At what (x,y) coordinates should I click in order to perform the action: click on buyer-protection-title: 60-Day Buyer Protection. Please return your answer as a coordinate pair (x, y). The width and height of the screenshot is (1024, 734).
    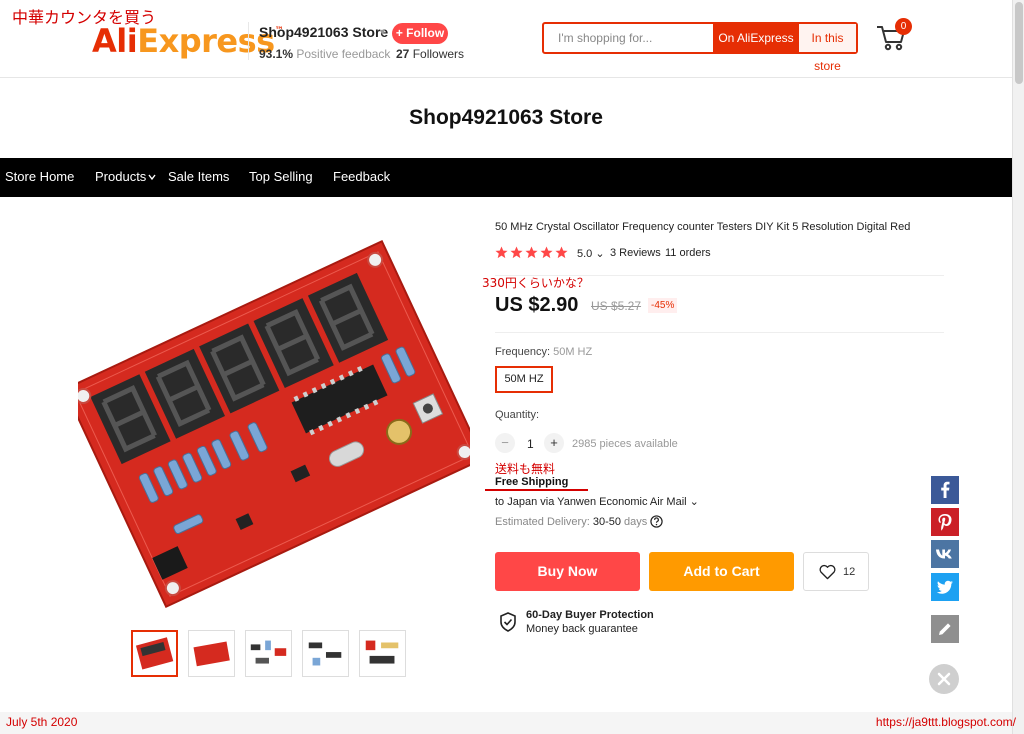
    Looking at the image, I should click on (590, 615).